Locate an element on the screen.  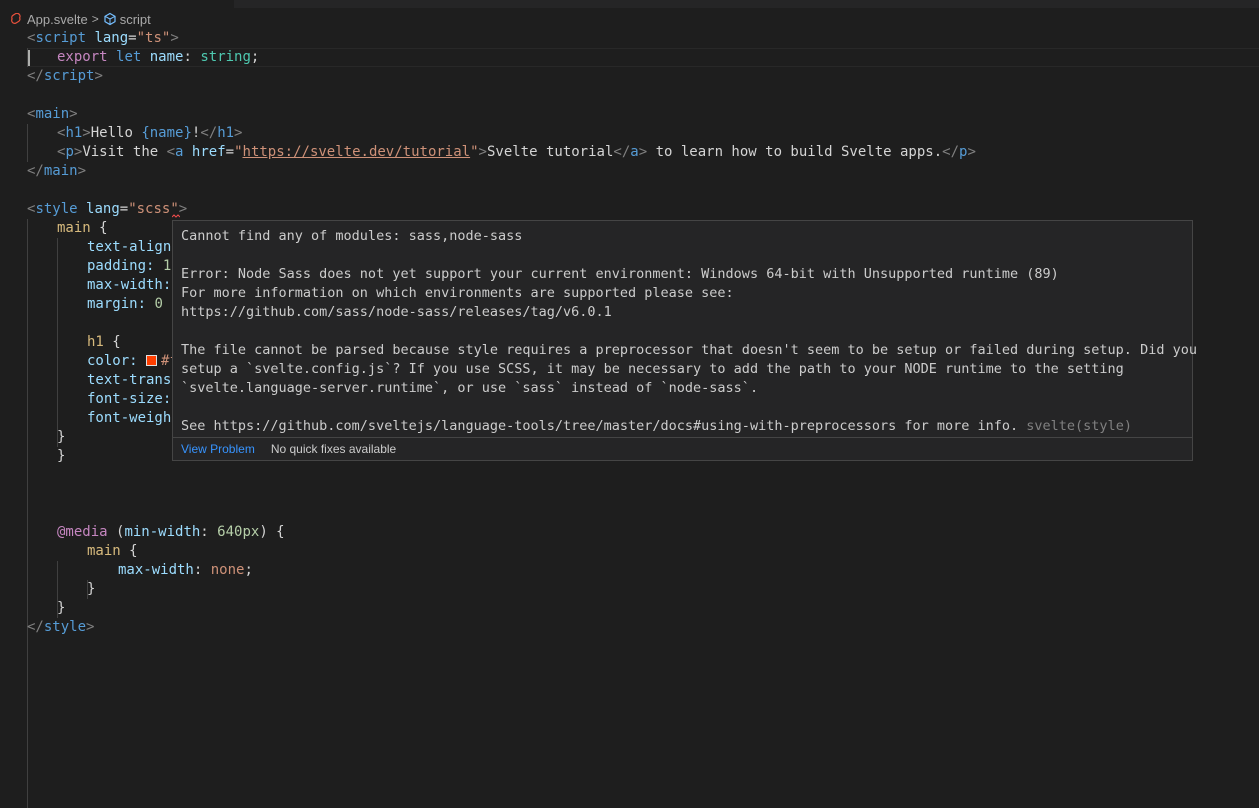
text-cursor is located at coordinates (29, 58).